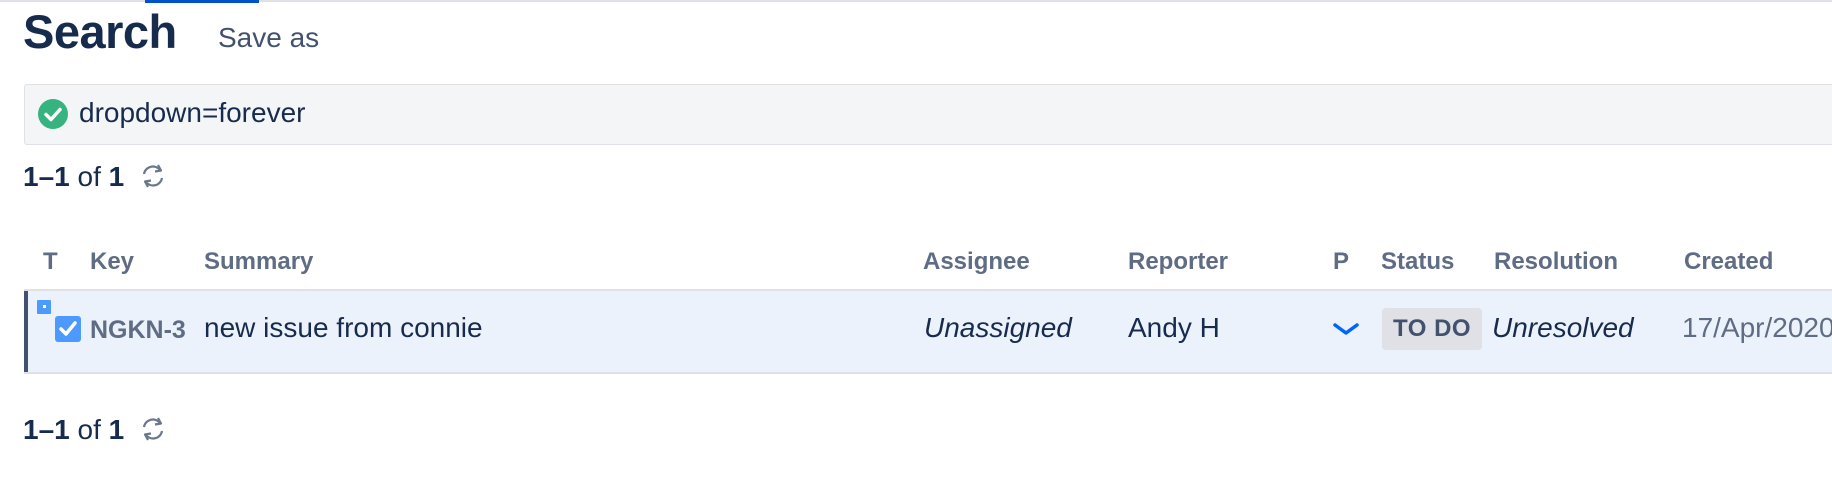 The image size is (1832, 490). I want to click on column-header-priority: P, so click(1341, 262).